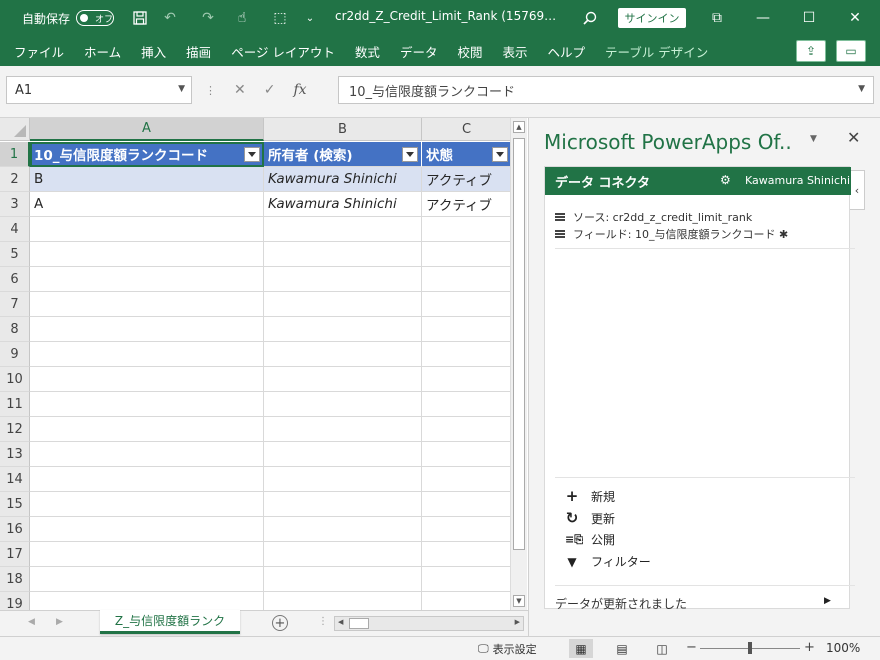 The height and width of the screenshot is (660, 880). I want to click on collapse-pane-icon: ‹, so click(857, 190).